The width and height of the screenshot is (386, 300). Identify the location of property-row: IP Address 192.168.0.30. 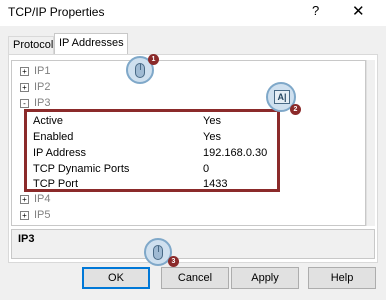
(153, 154).